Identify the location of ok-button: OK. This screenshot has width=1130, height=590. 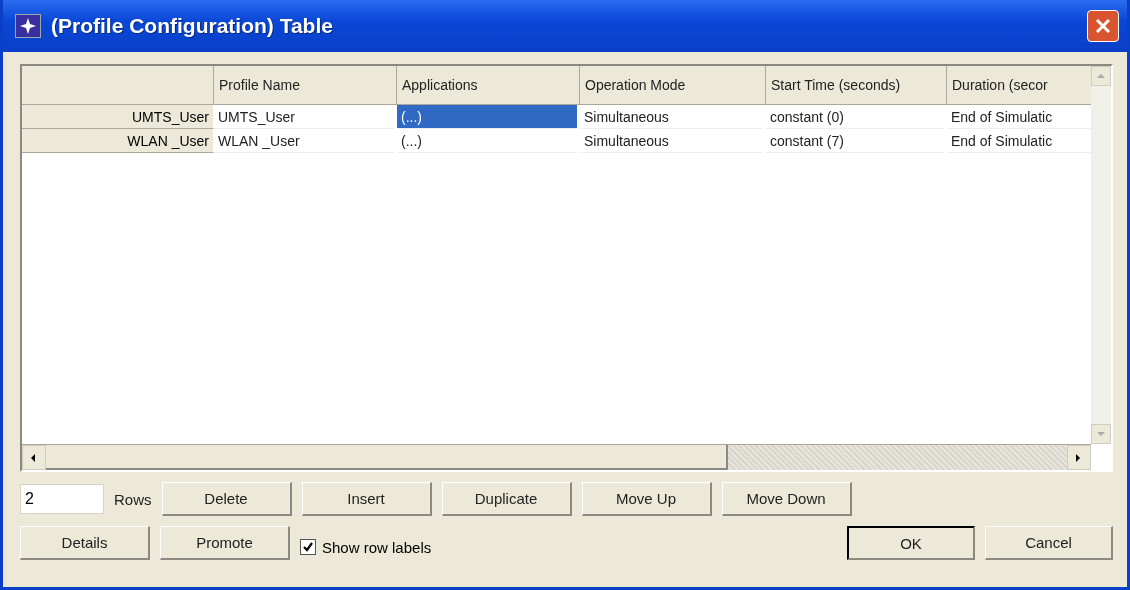
(911, 543).